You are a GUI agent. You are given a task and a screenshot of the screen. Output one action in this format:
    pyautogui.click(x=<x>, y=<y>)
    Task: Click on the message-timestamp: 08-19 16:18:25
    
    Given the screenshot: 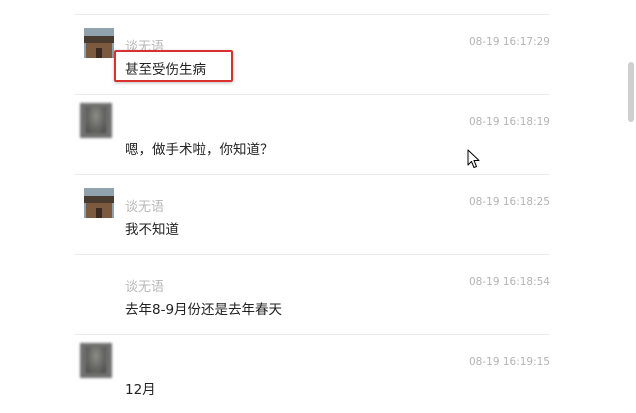 What is the action you would take?
    pyautogui.click(x=509, y=202)
    